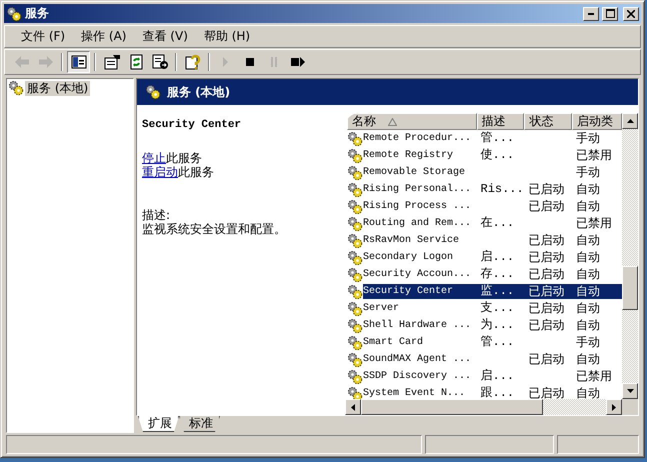 This screenshot has width=647, height=462. Describe the element at coordinates (500, 121) in the screenshot. I see `column-header: 描述` at that location.